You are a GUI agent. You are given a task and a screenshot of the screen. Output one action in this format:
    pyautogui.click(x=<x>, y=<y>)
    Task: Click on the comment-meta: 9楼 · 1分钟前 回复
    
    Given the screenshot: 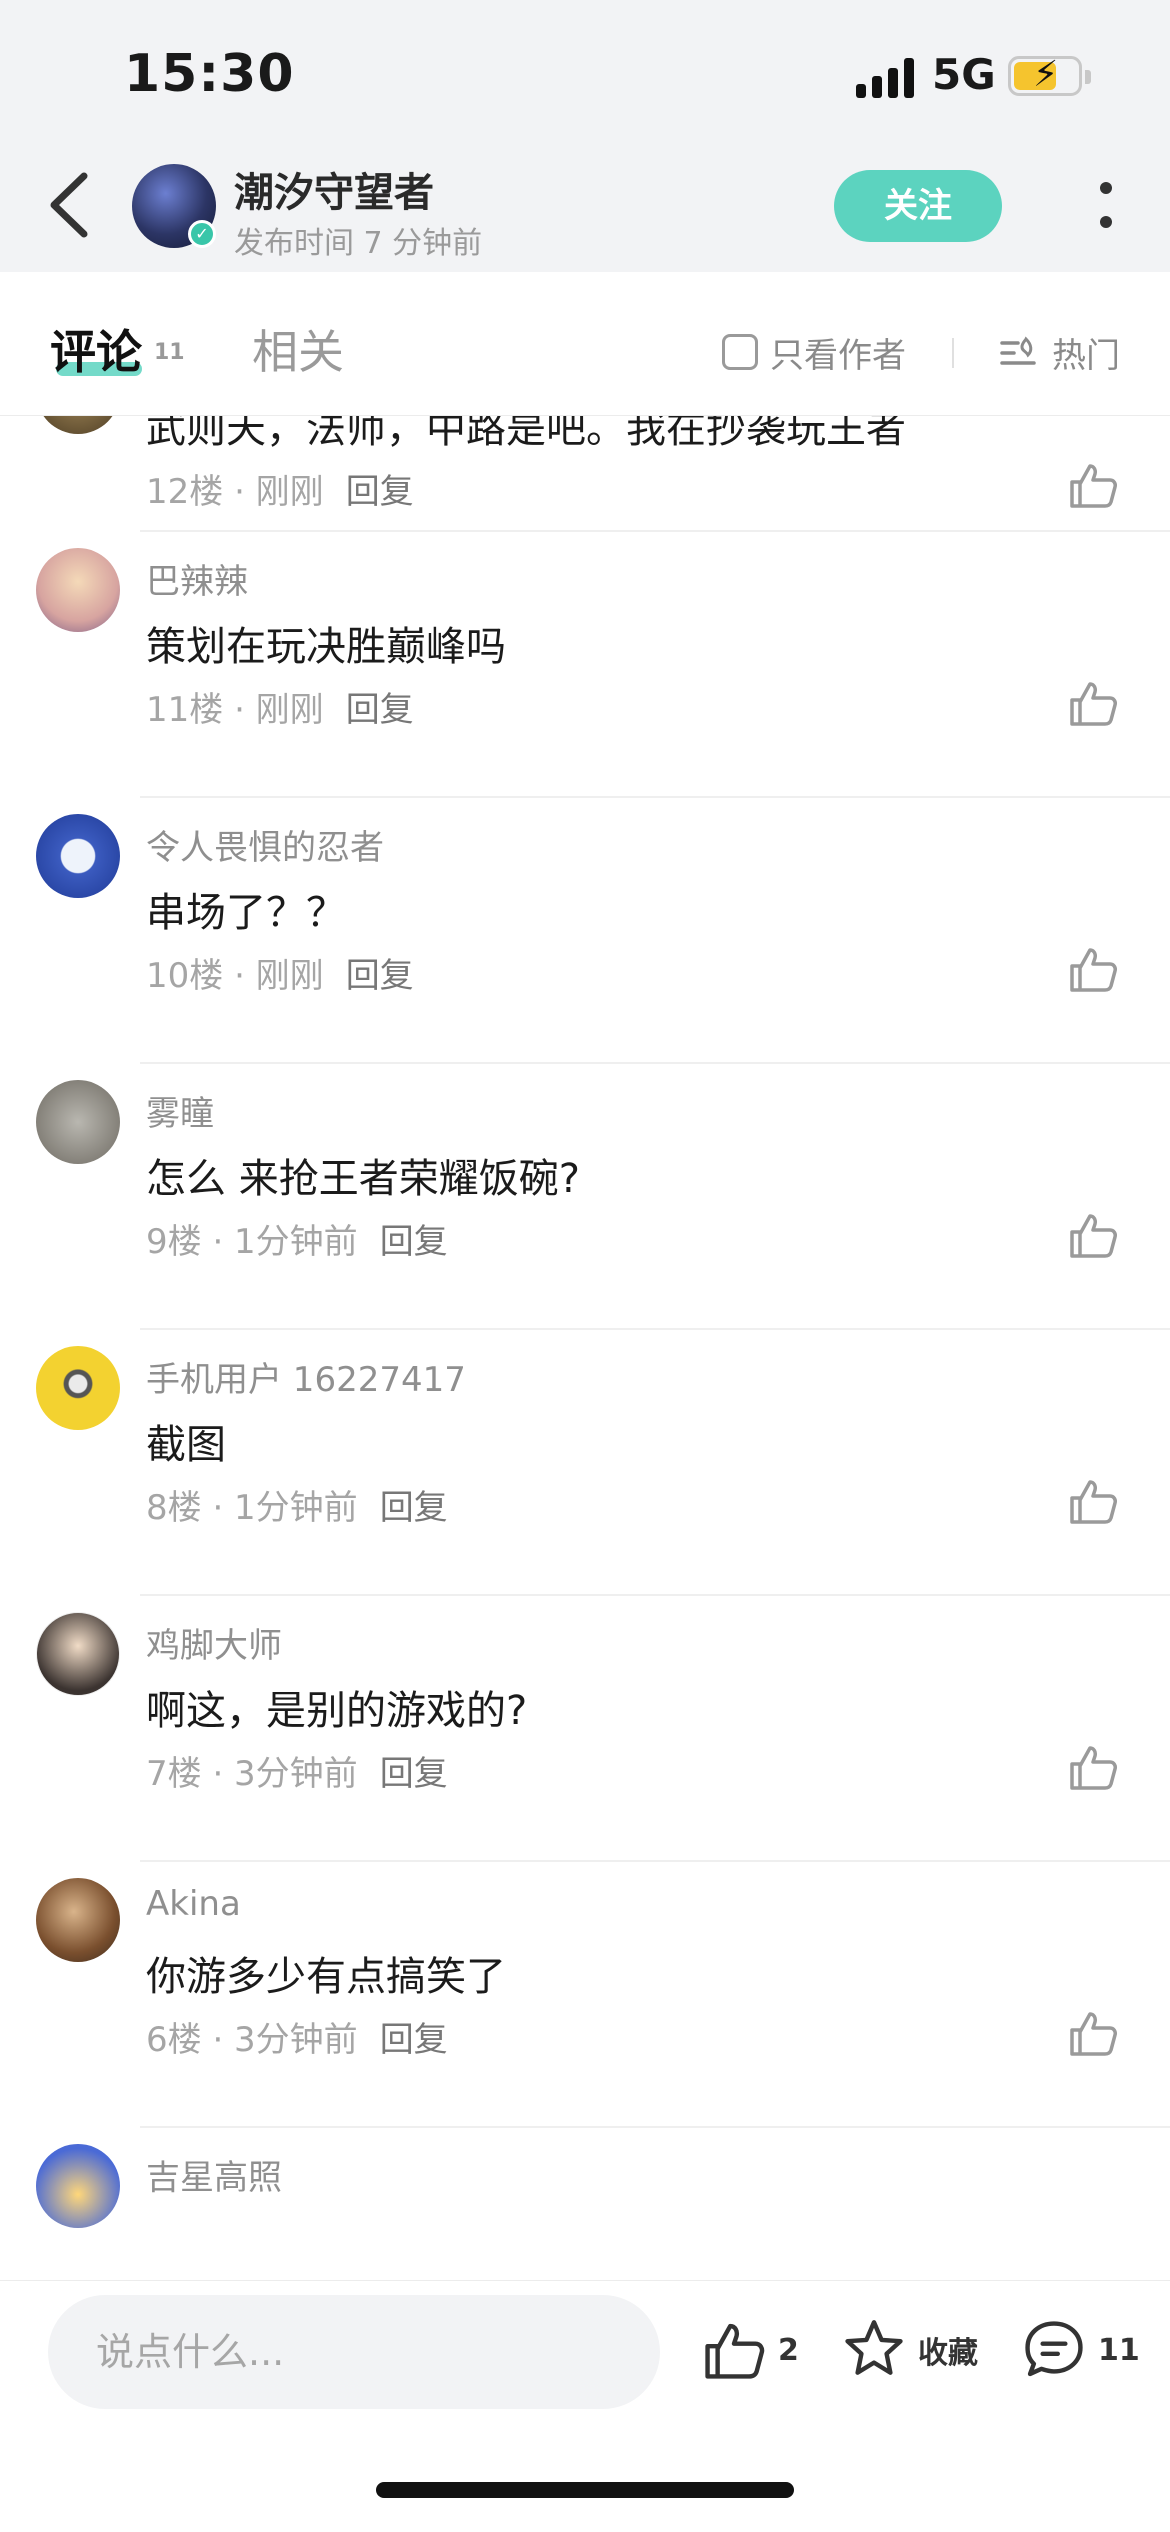 What is the action you would take?
    pyautogui.click(x=297, y=1238)
    